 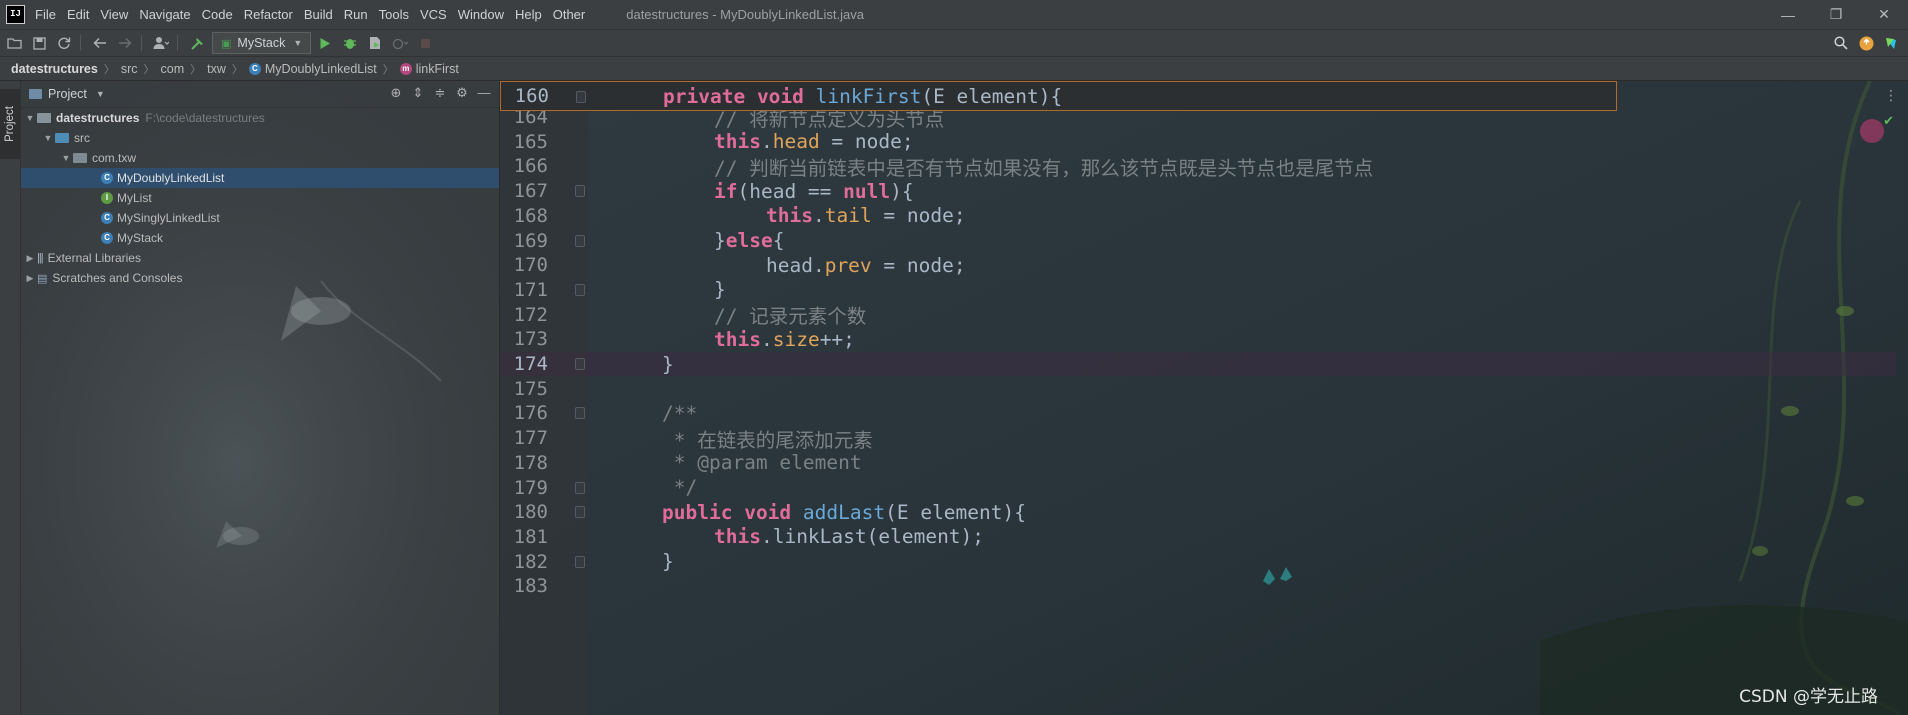 What do you see at coordinates (1198, 364) in the screenshot?
I see `code-line: 174}` at bounding box center [1198, 364].